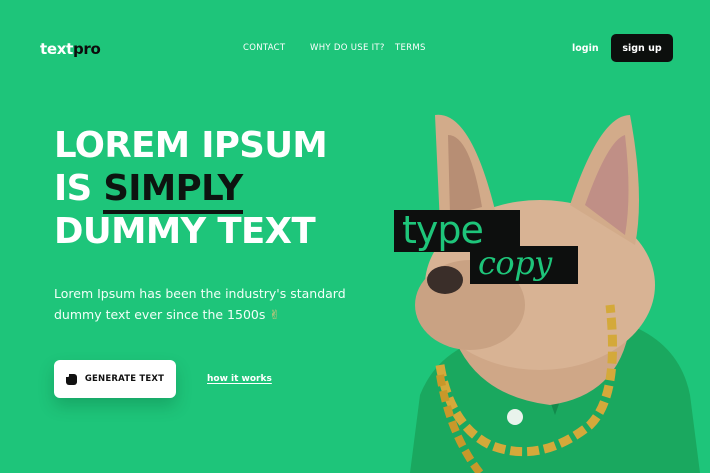 Image resolution: width=710 pixels, height=473 pixels. I want to click on logo-pro: pro, so click(87, 49).